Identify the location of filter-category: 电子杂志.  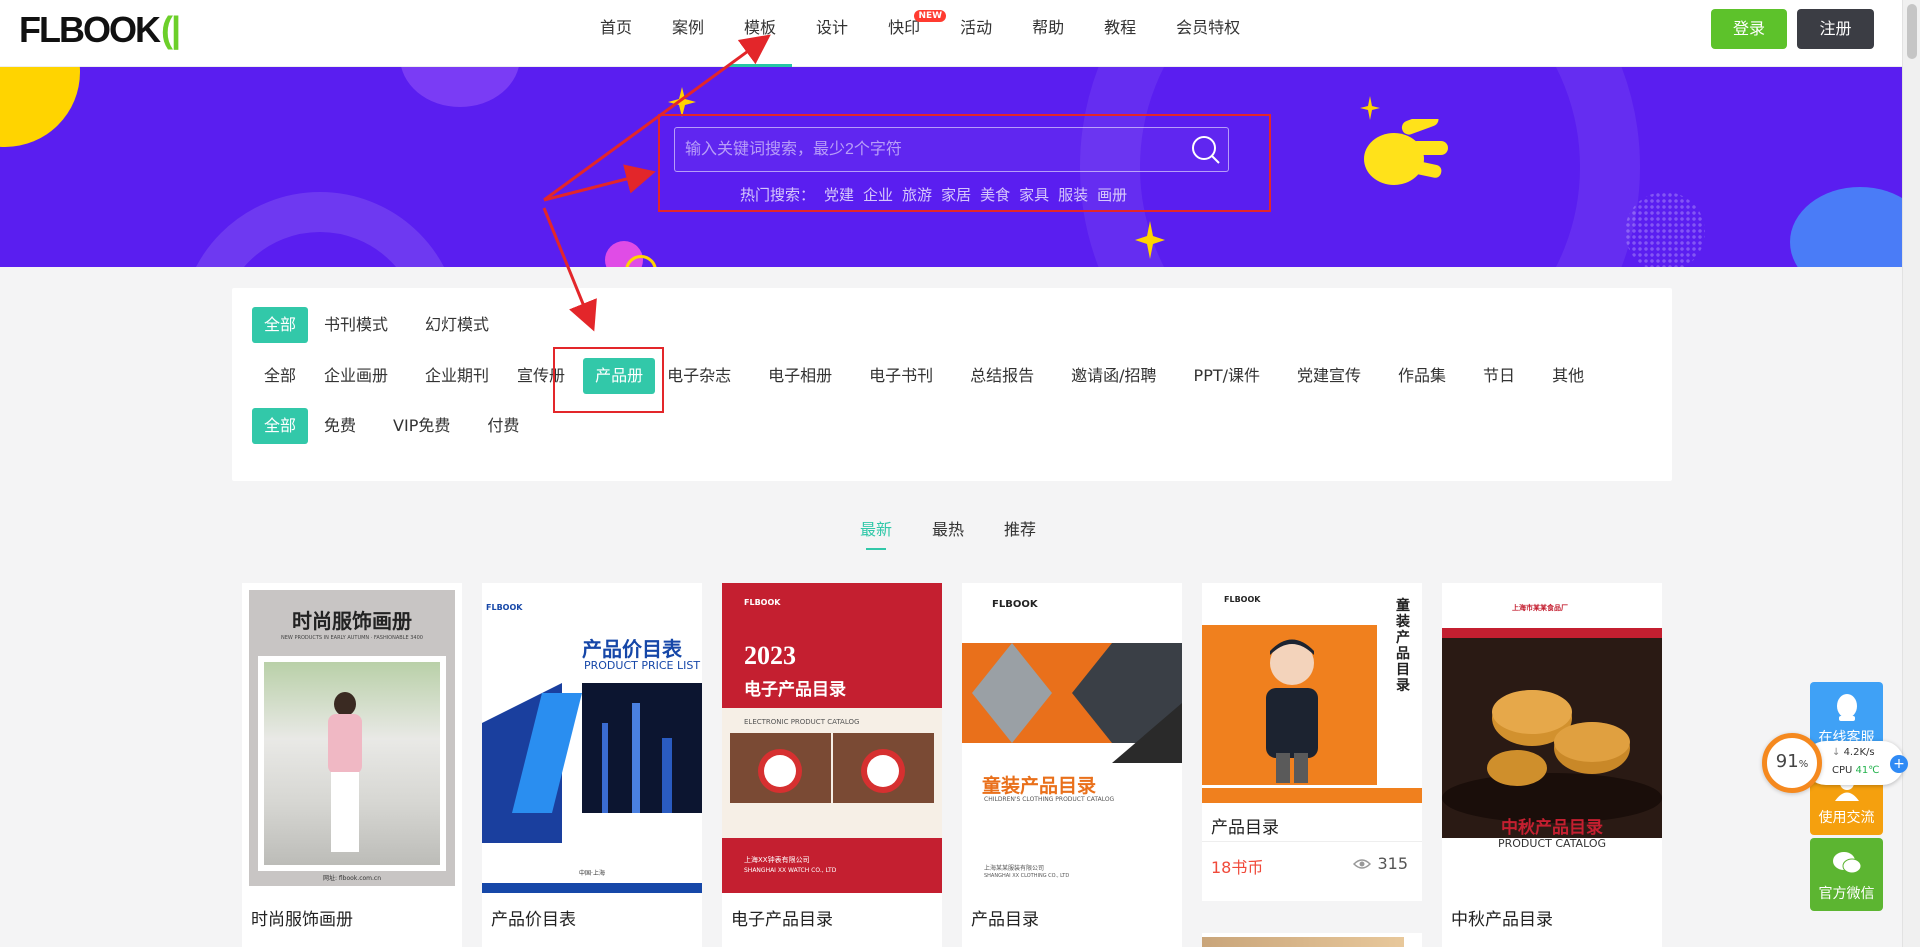
(699, 376).